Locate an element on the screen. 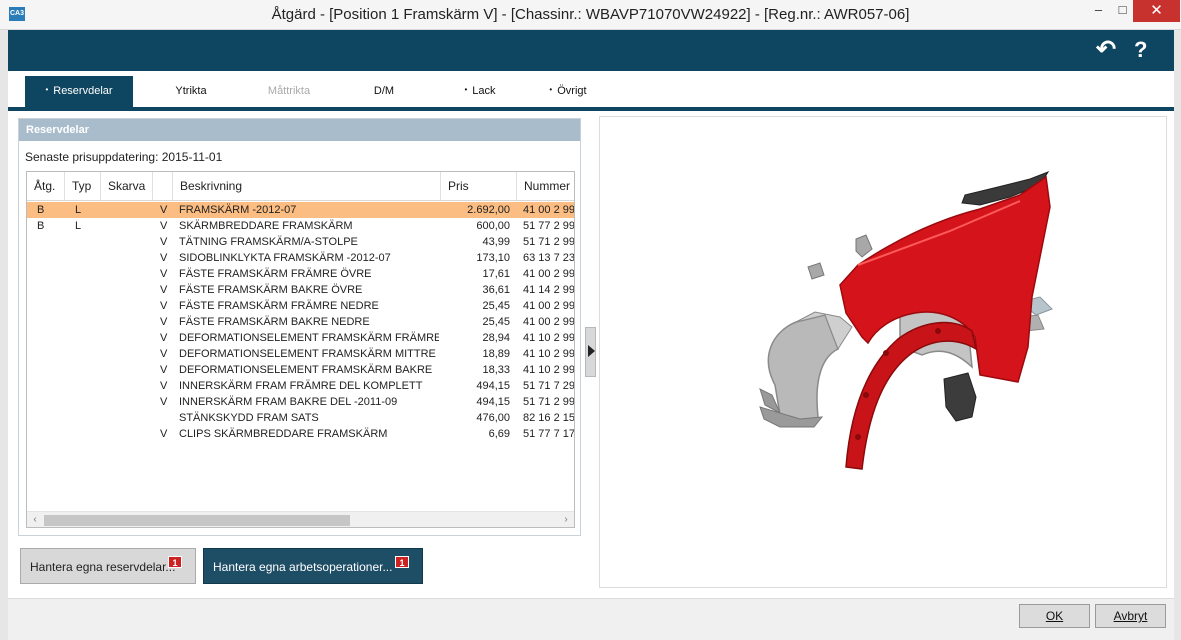  table-header: Åtg. Typ Skarva Beskrivning Pris Nummer is located at coordinates (300, 186).